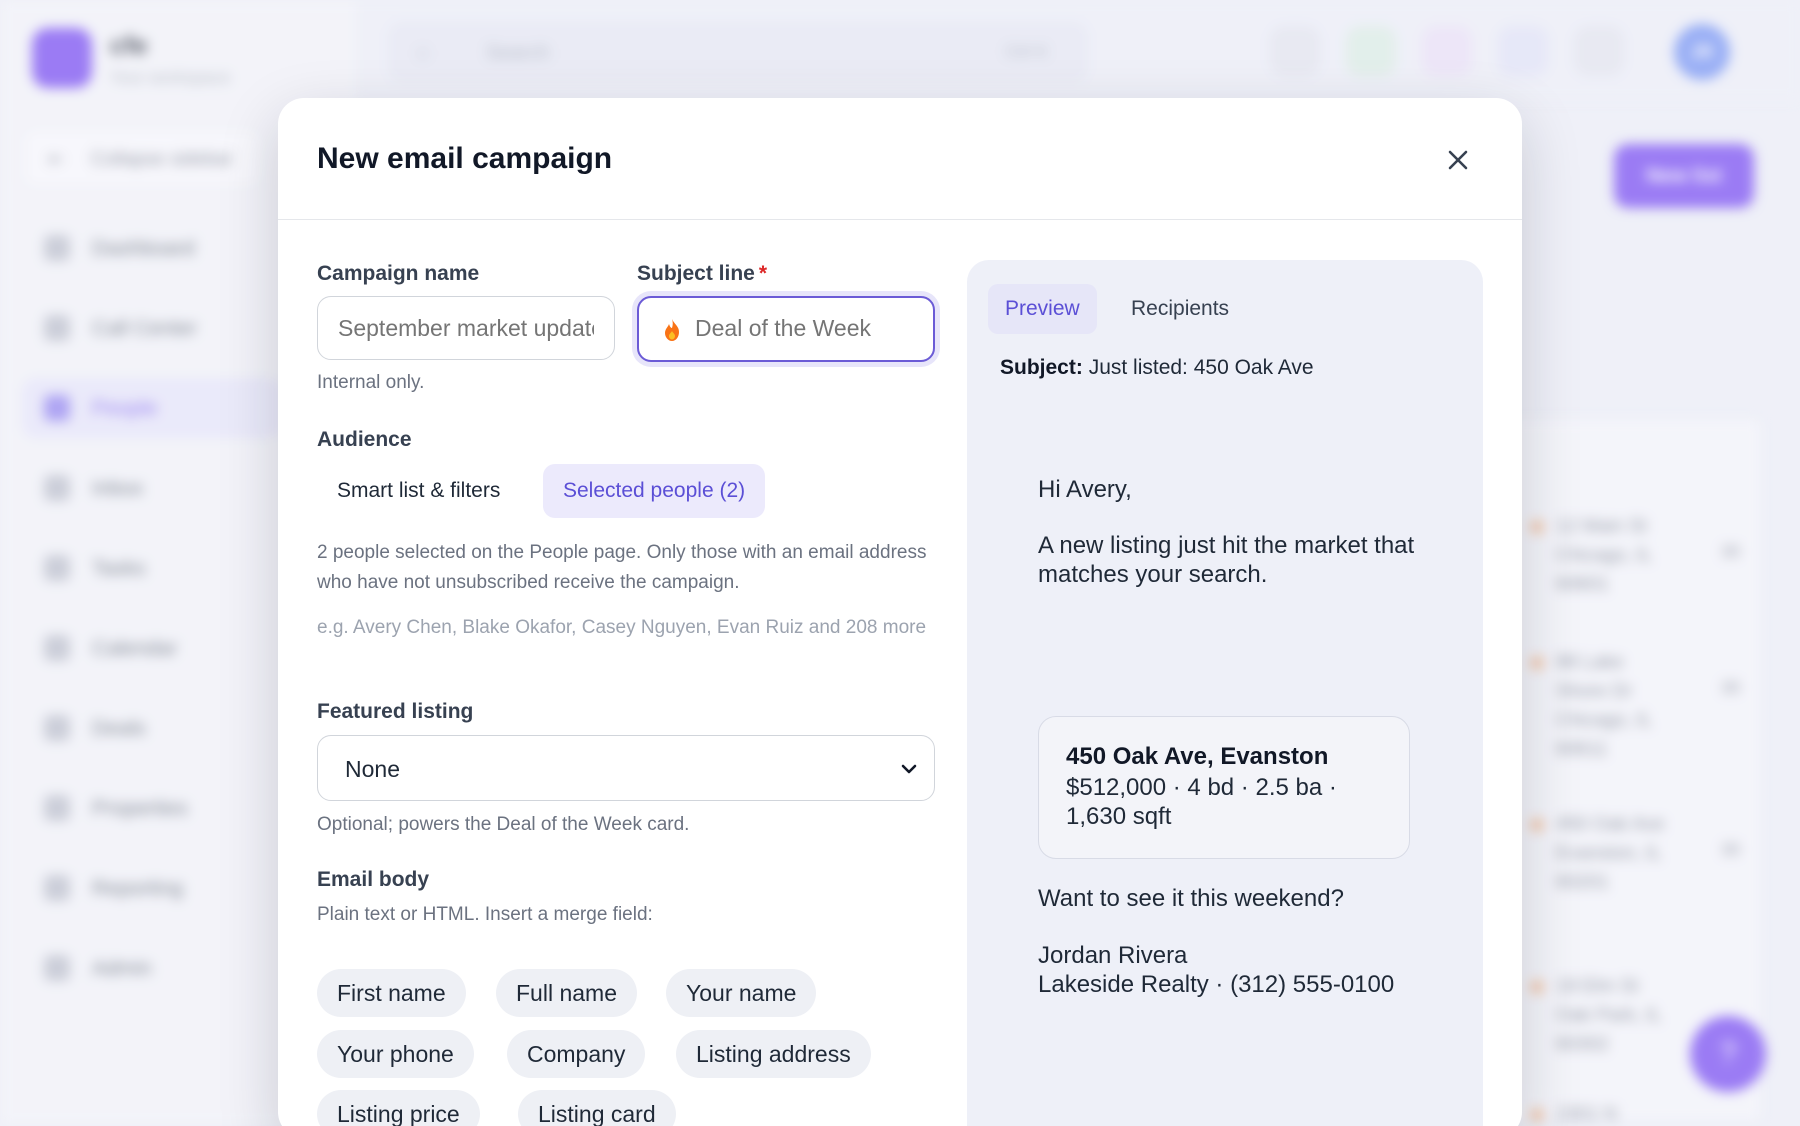 The height and width of the screenshot is (1126, 1800). I want to click on merge-field-first-name: First name, so click(391, 993).